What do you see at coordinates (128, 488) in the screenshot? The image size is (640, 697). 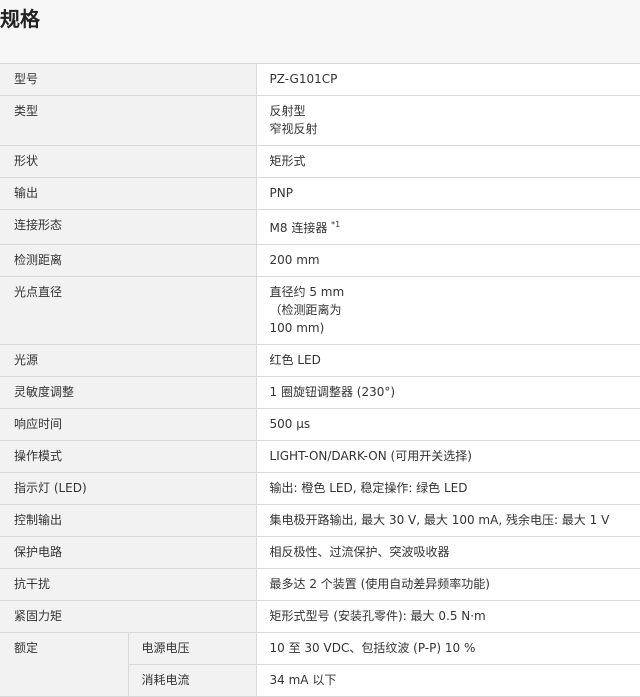 I see `spec-label: 指示灯 (LED)` at bounding box center [128, 488].